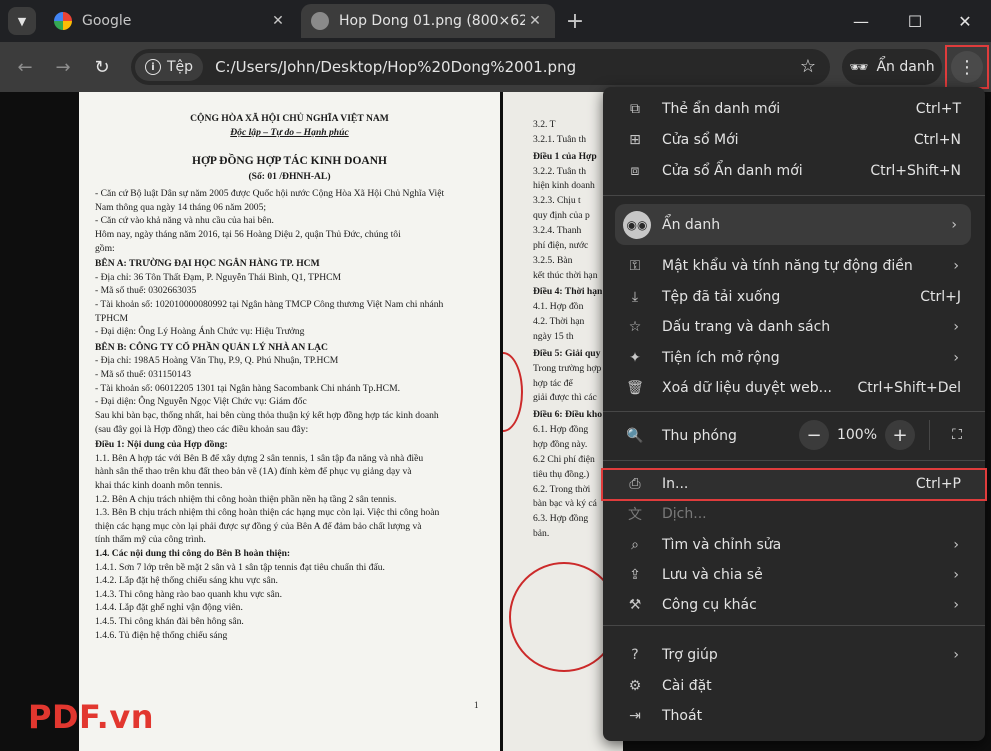 The width and height of the screenshot is (991, 751). I want to click on menu-item-save-share: ⇪ Lưu và chia sẻ ›, so click(794, 575).